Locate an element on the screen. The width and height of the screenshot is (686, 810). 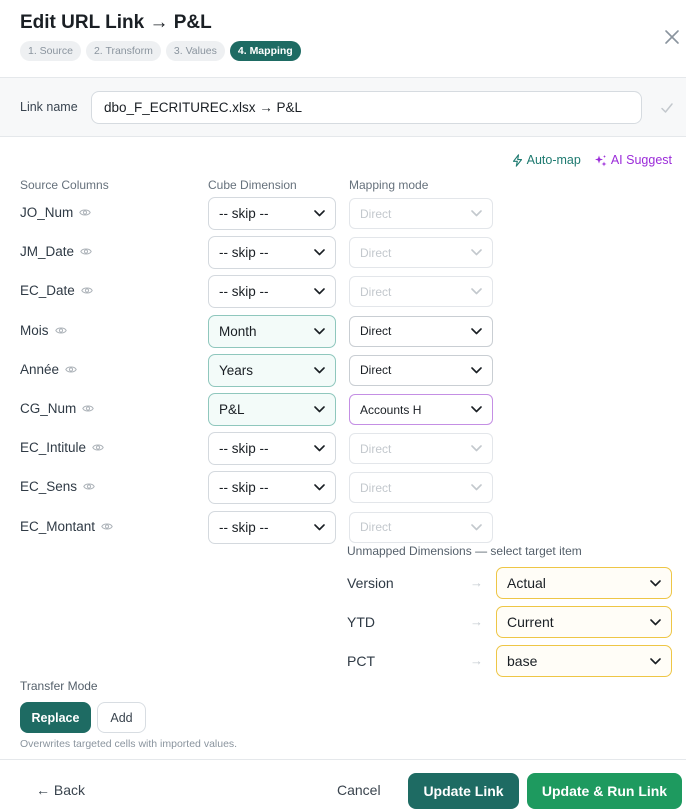
replace-button: Replace is located at coordinates (55, 717).